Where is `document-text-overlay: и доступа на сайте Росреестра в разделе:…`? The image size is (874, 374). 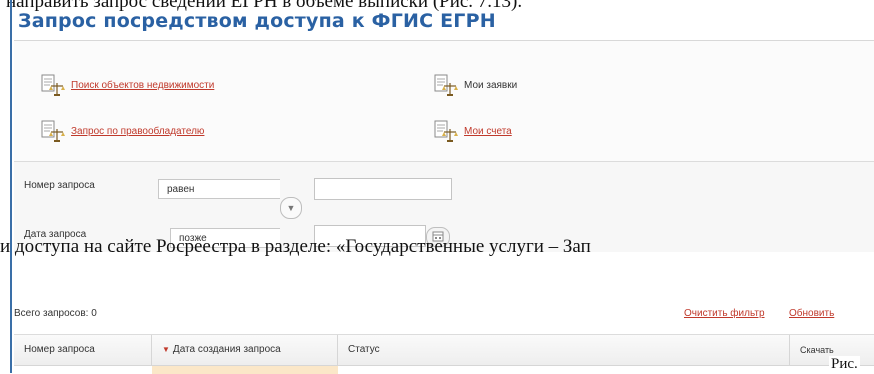
document-text-overlay: и доступа на сайте Росреестра в разделе:… is located at coordinates (295, 246).